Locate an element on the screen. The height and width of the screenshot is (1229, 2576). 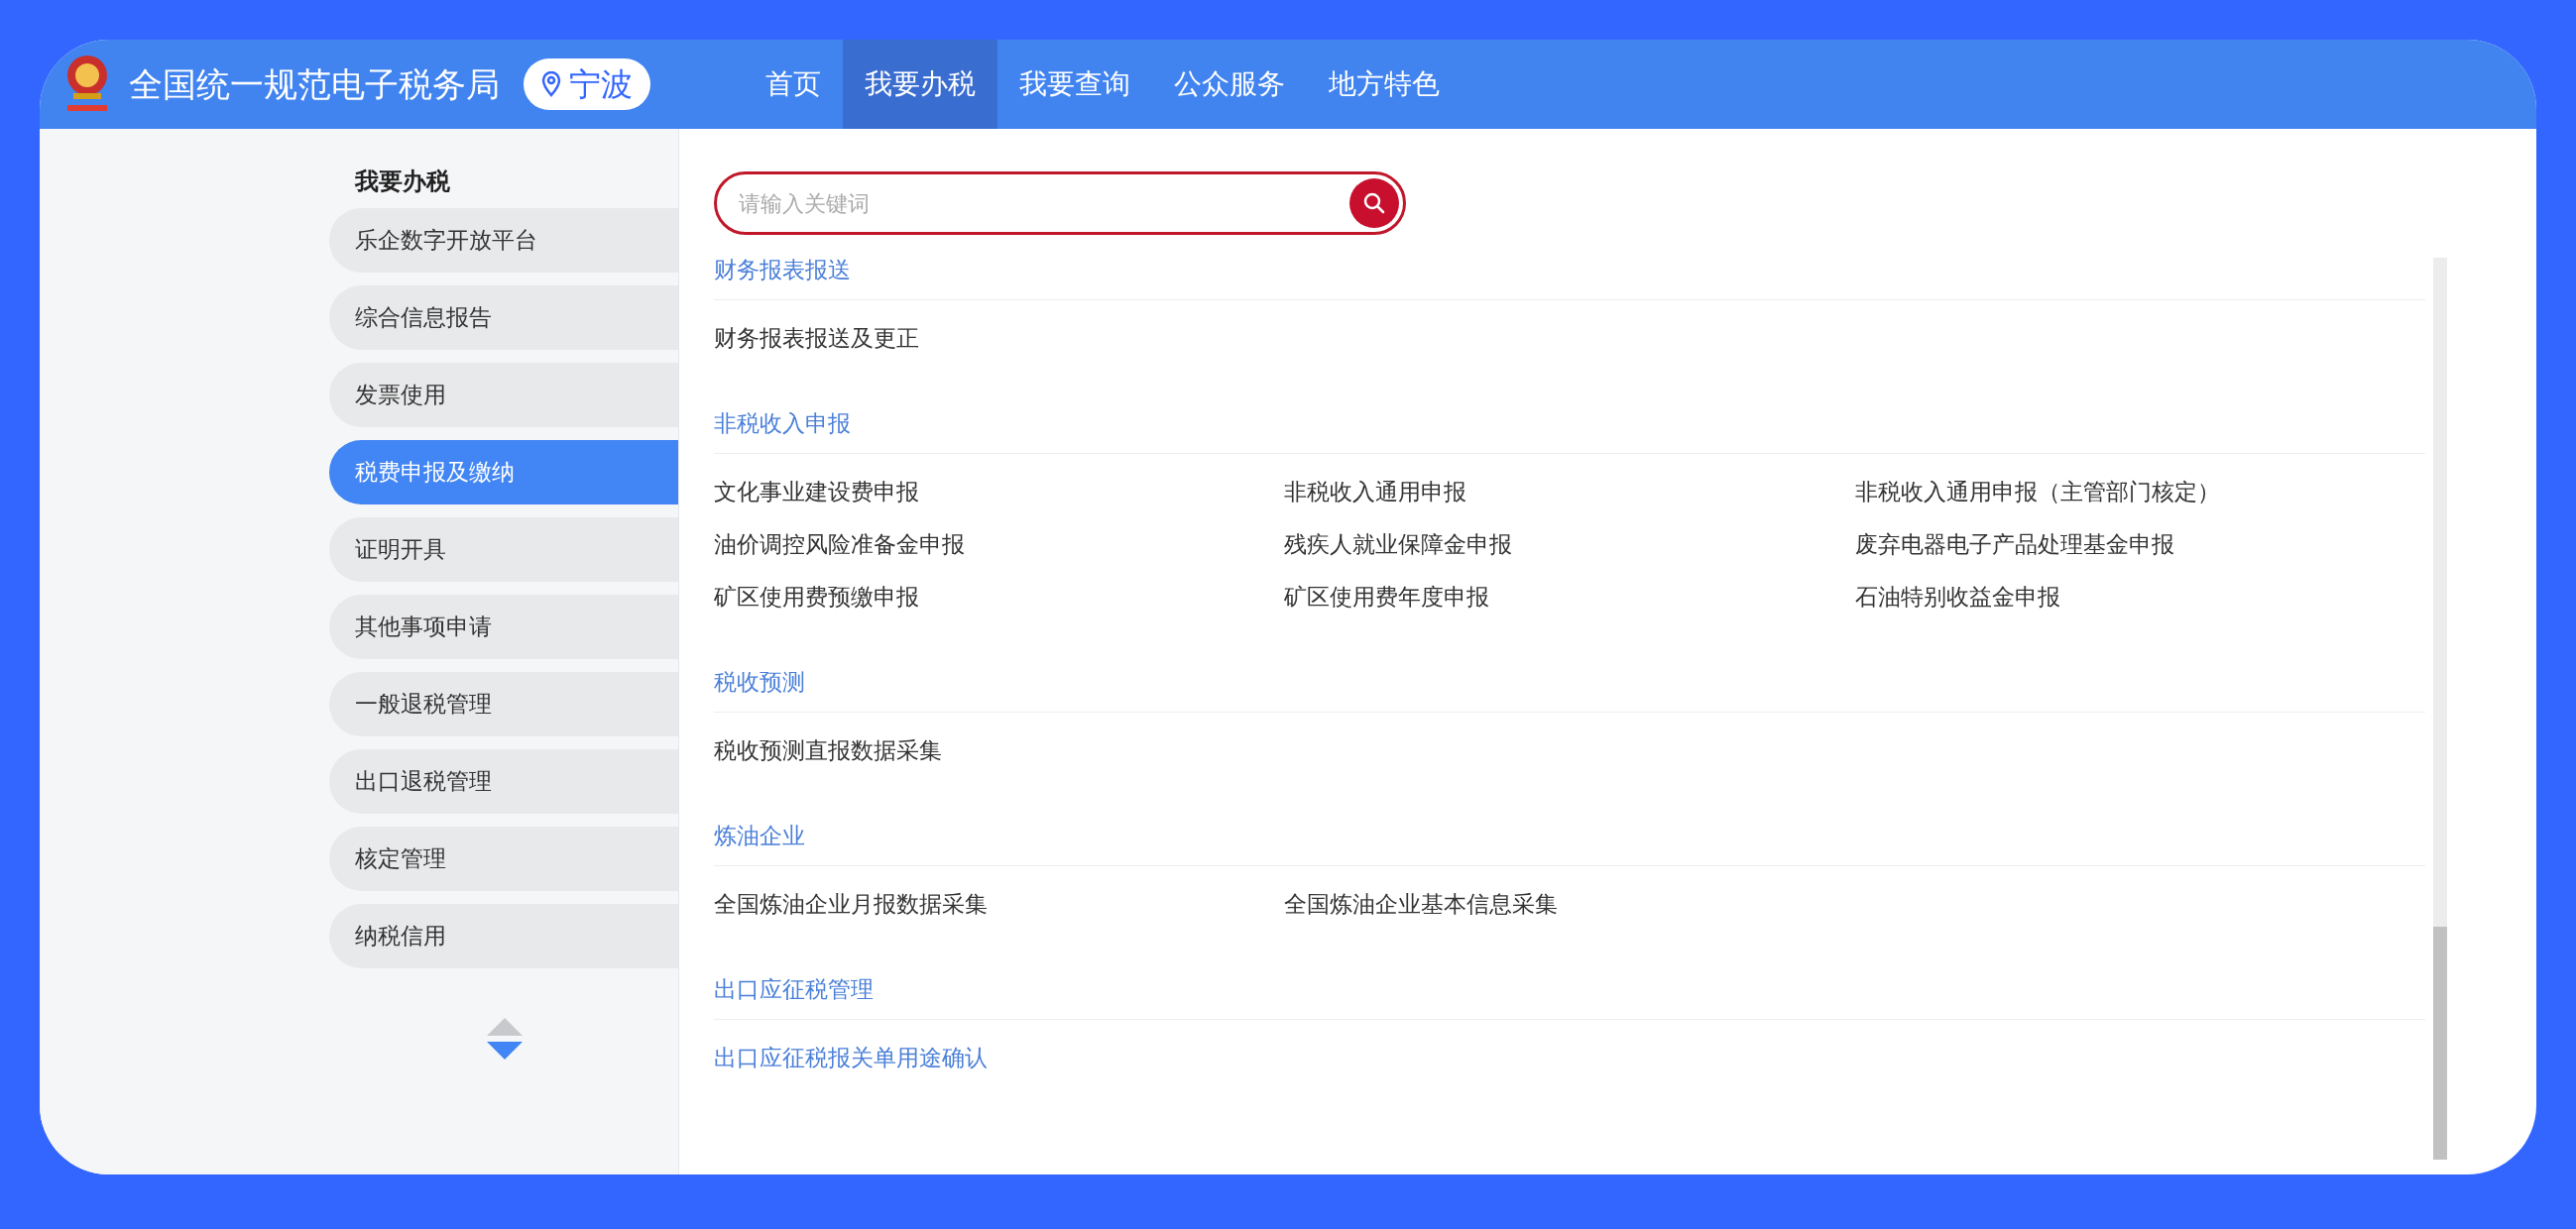
service-link: 税收预测直报数据采集 is located at coordinates (828, 750).